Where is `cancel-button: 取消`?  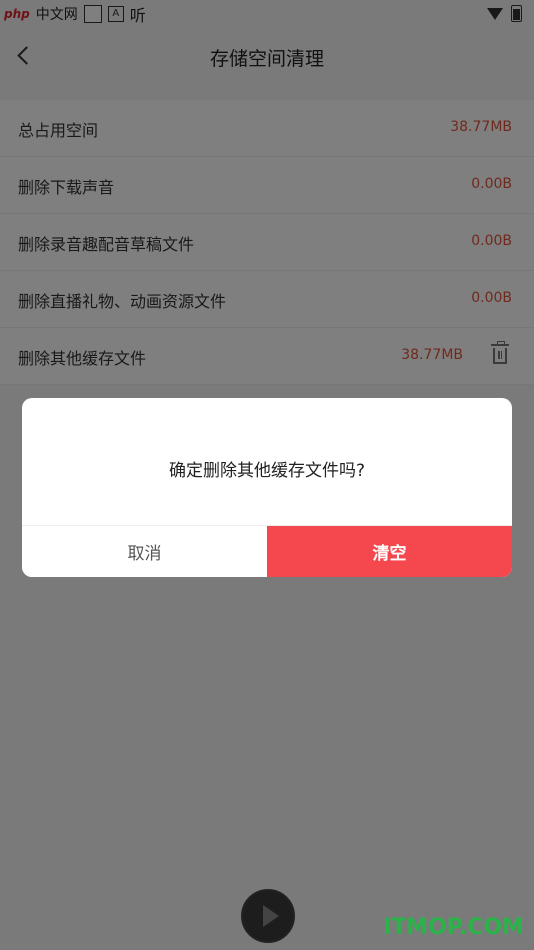 cancel-button: 取消 is located at coordinates (144, 551).